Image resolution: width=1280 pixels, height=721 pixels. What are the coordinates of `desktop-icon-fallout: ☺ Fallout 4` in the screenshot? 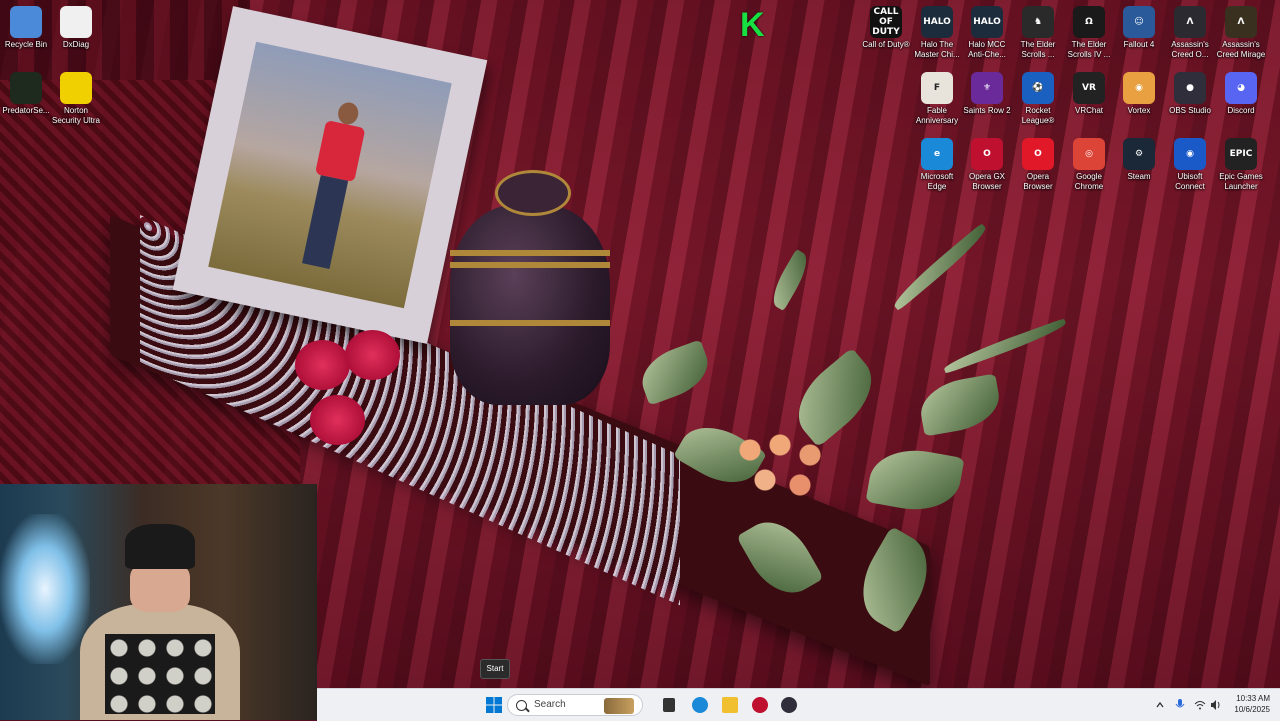 It's located at (1139, 35).